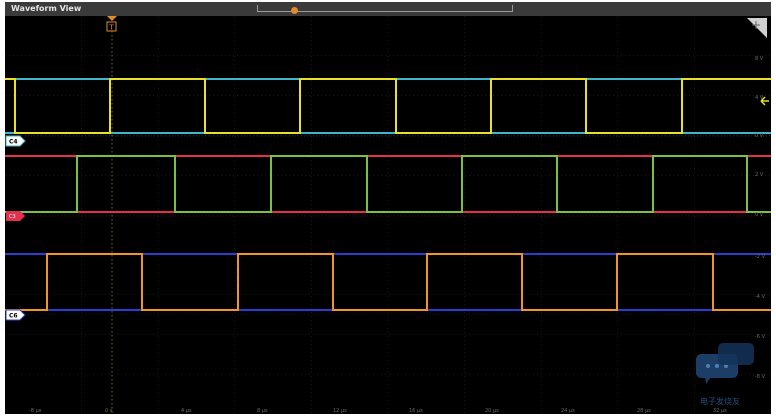 The height and width of the screenshot is (419, 776). I want to click on x-tick-label: 4 μs, so click(186, 411).